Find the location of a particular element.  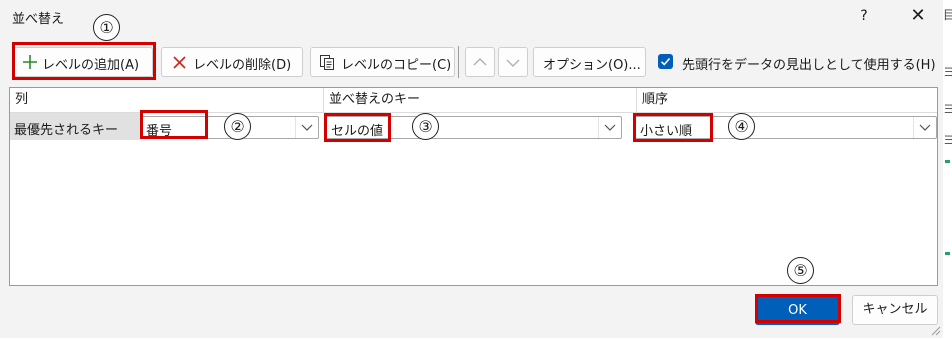

callout-5: ⑤ is located at coordinates (800, 270).